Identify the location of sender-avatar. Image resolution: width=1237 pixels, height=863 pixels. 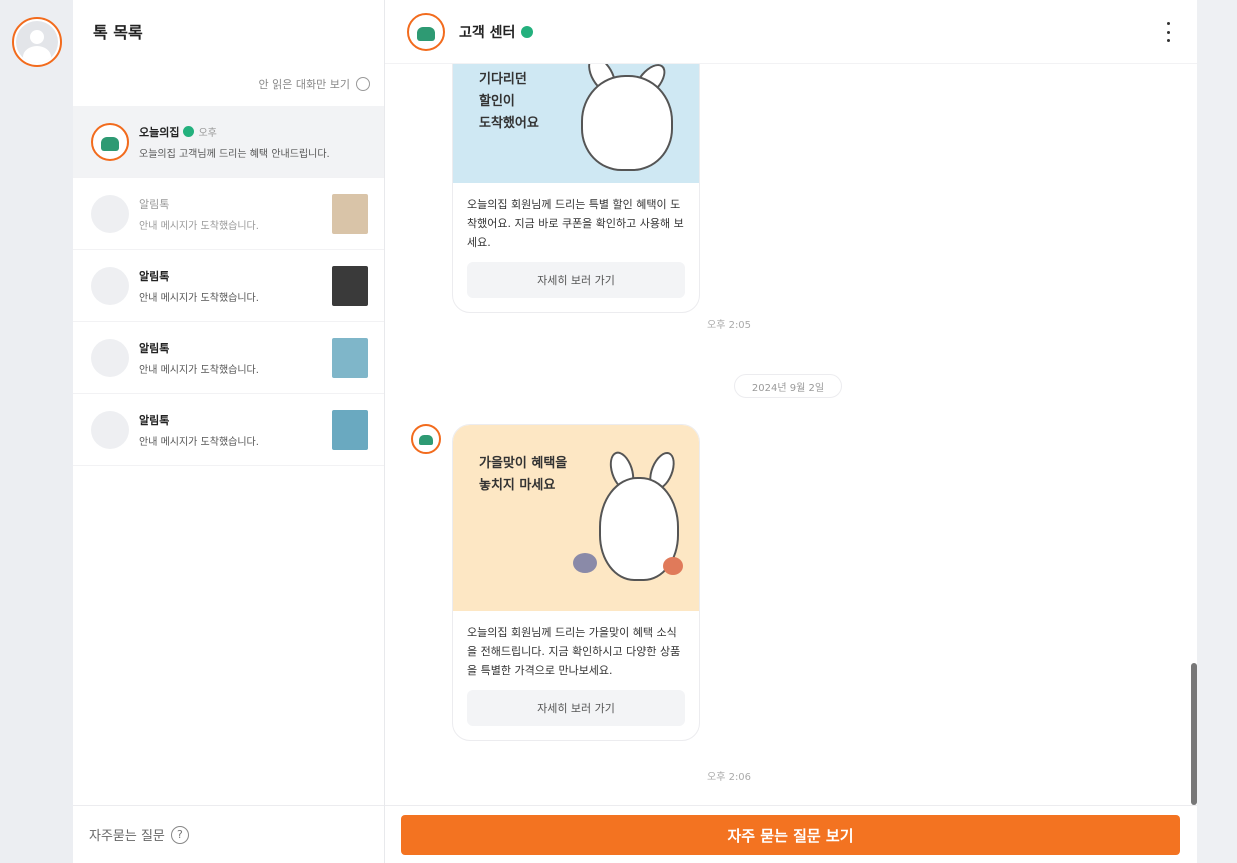
(426, 439).